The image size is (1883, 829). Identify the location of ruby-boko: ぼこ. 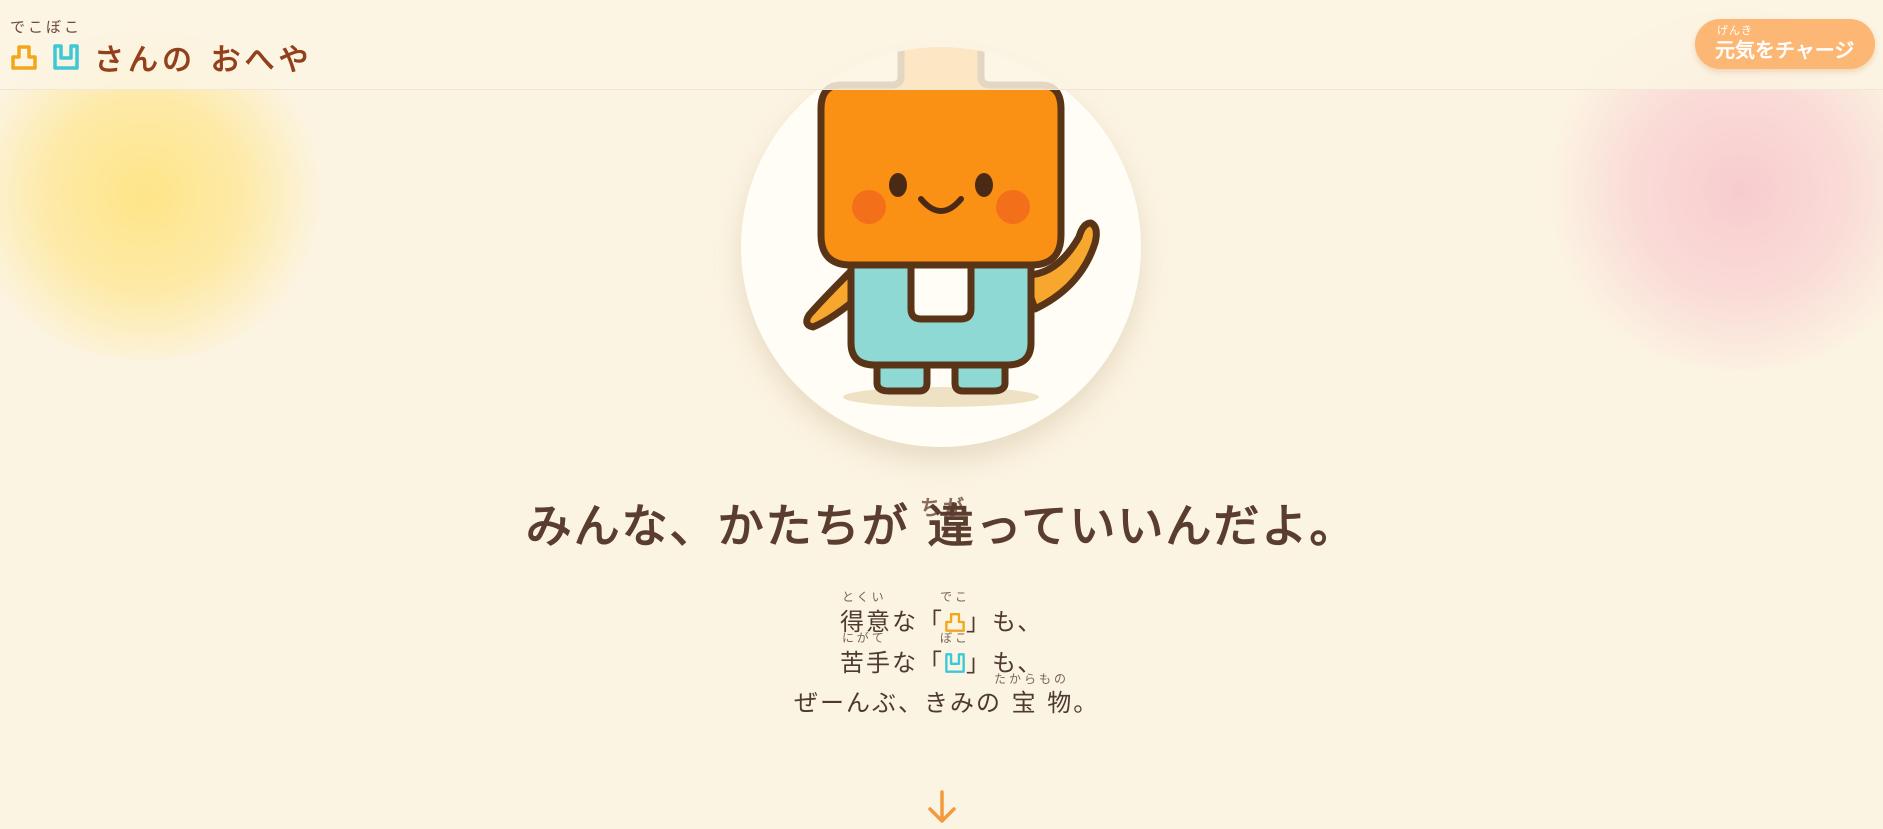
(955, 638).